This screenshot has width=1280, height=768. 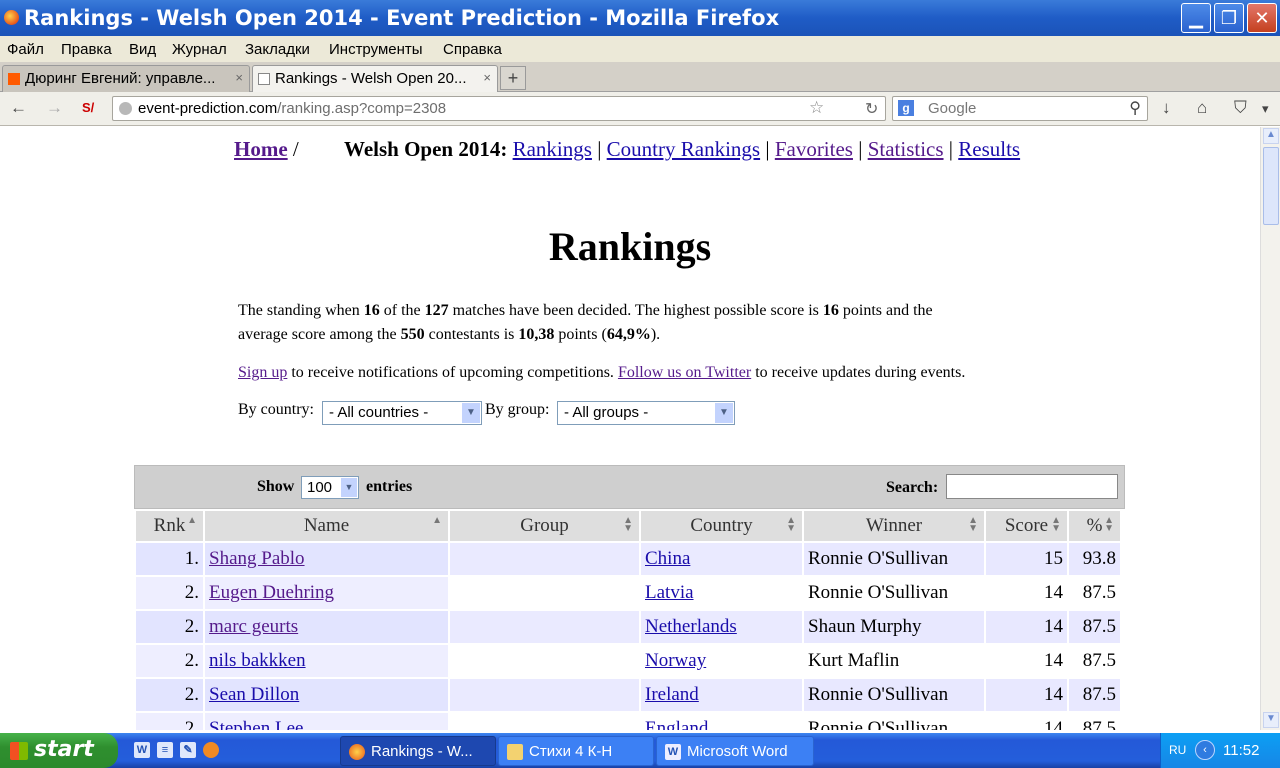 I want to click on column-header-name: Name ▲, so click(x=326, y=526).